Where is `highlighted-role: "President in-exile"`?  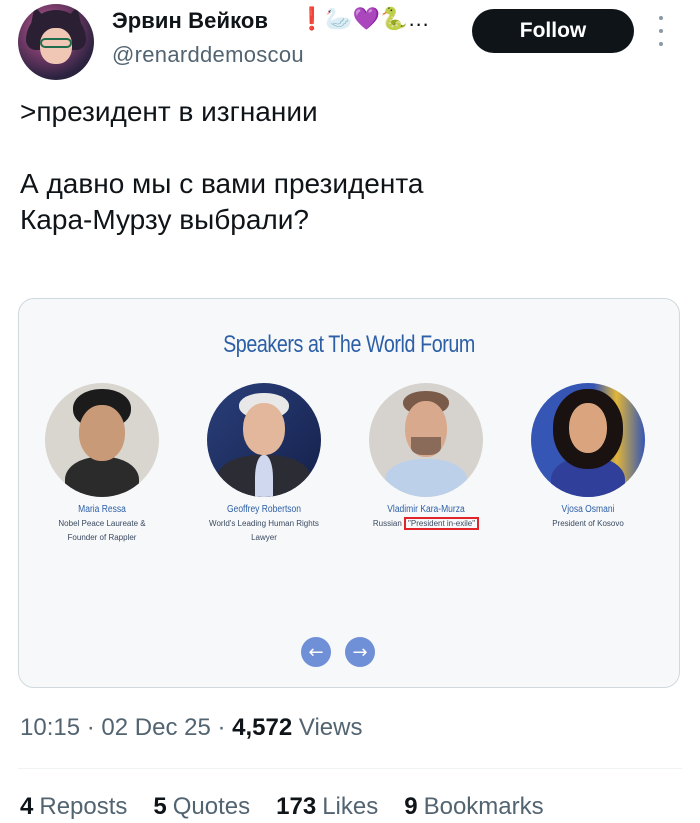
highlighted-role: "President in-exile" is located at coordinates (442, 523).